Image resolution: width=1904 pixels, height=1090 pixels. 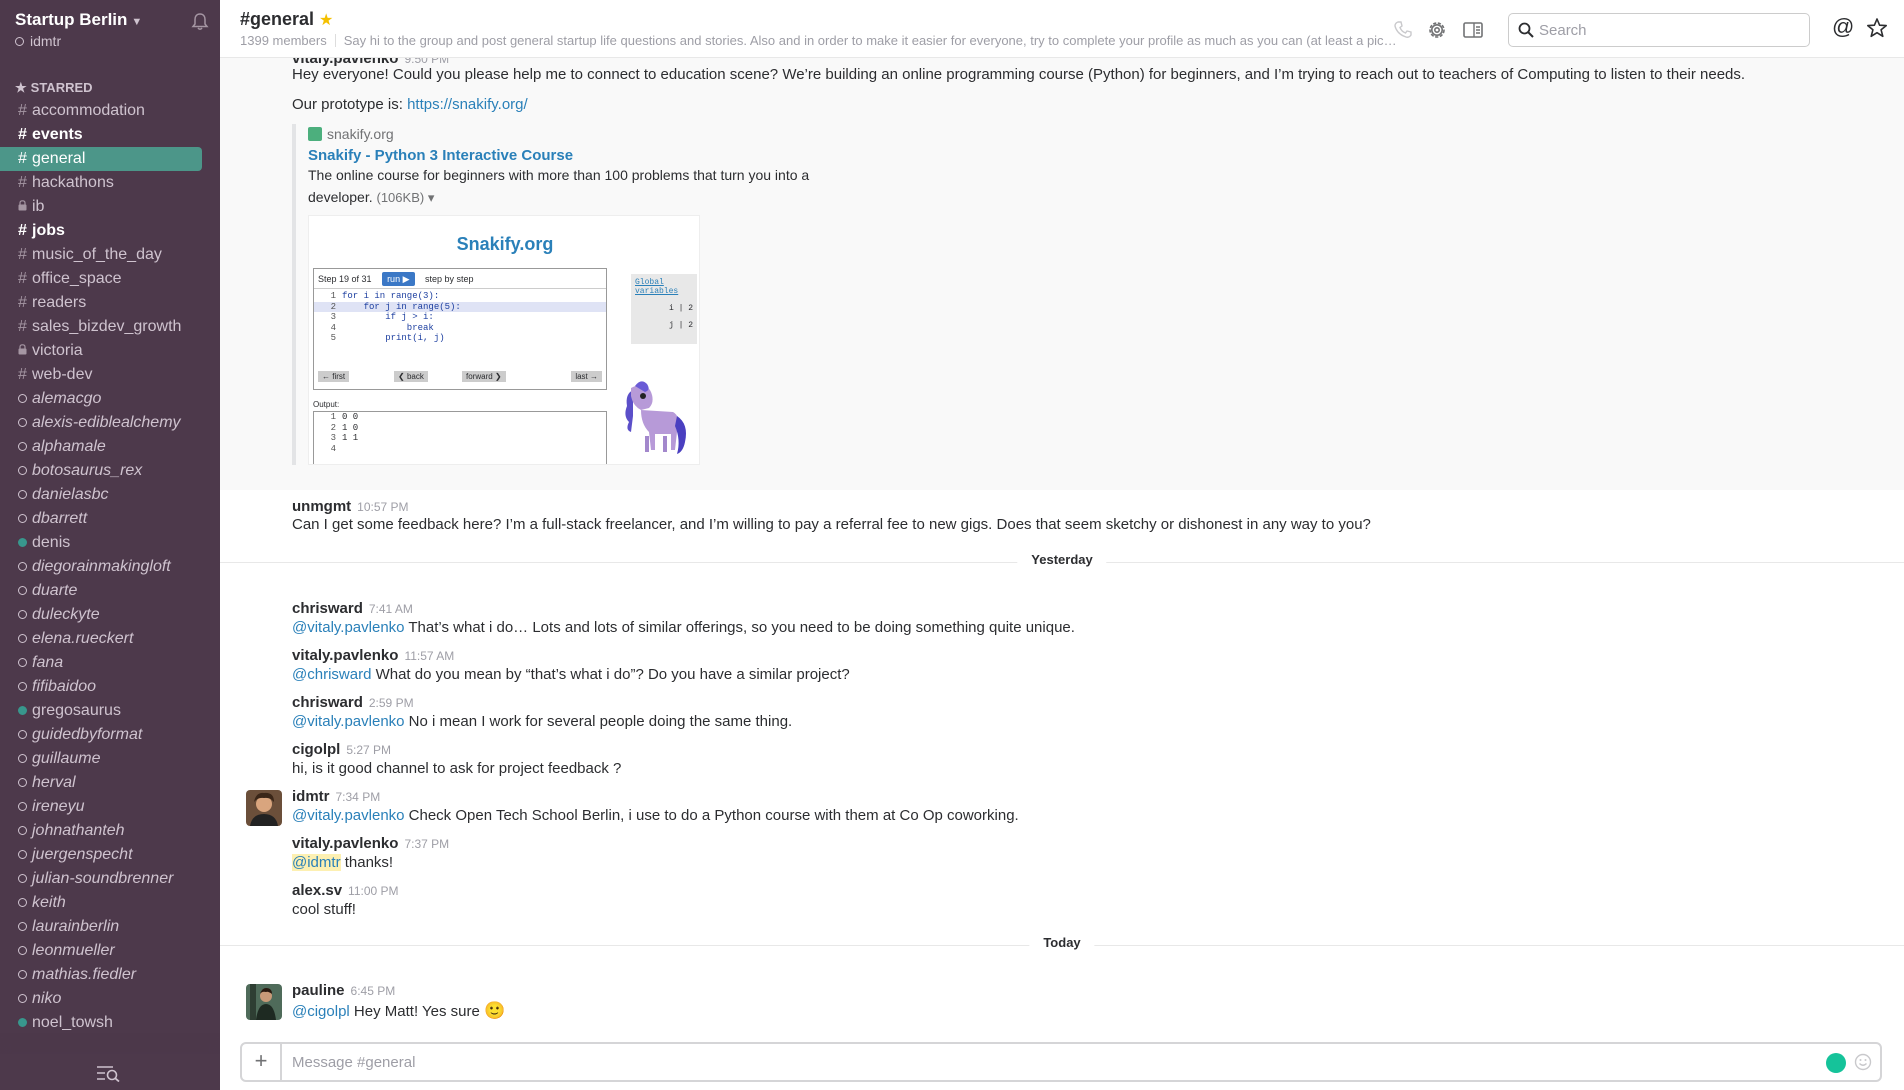 I want to click on message-author: chrisward 2:59 PM, so click(x=353, y=702).